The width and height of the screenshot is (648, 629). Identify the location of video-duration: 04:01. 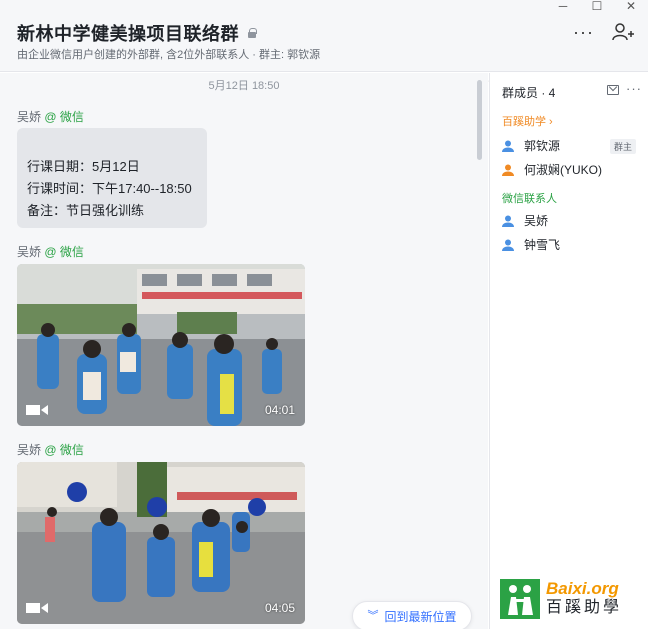
(279, 410).